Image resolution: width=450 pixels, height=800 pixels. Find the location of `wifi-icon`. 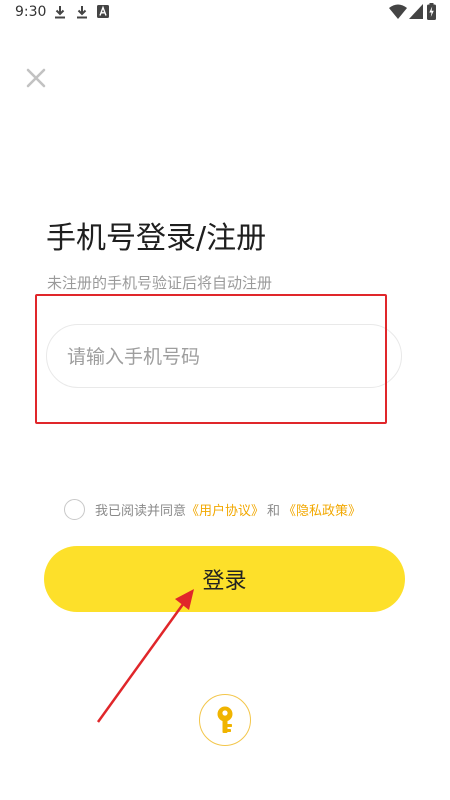

wifi-icon is located at coordinates (398, 11).